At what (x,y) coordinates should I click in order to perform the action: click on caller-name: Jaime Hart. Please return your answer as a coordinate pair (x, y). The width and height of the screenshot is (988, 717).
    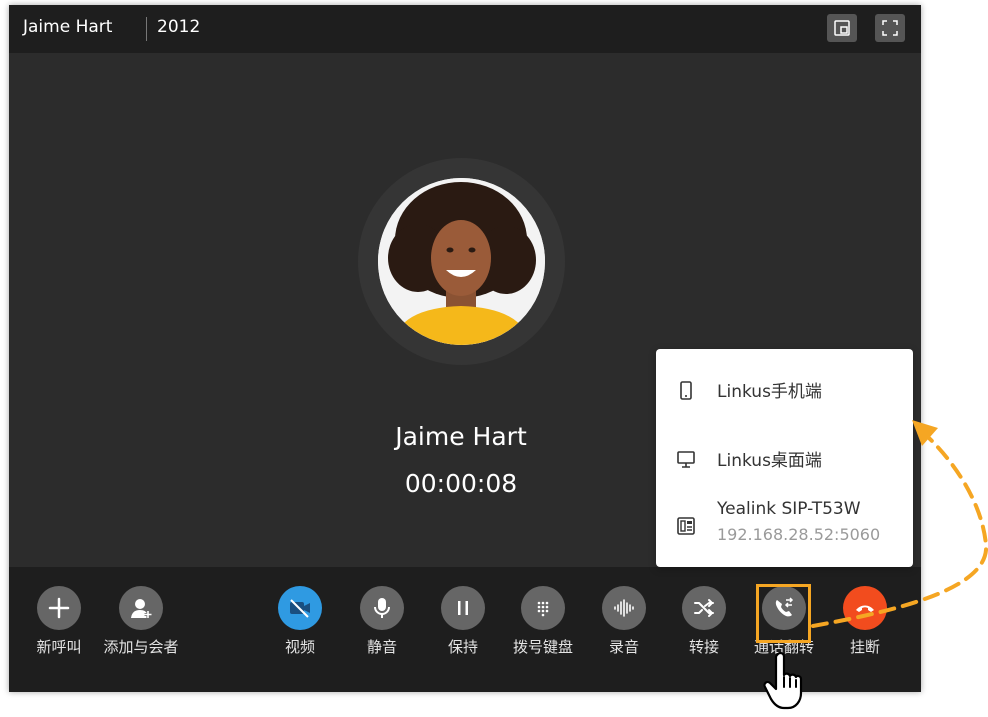
    Looking at the image, I should click on (461, 436).